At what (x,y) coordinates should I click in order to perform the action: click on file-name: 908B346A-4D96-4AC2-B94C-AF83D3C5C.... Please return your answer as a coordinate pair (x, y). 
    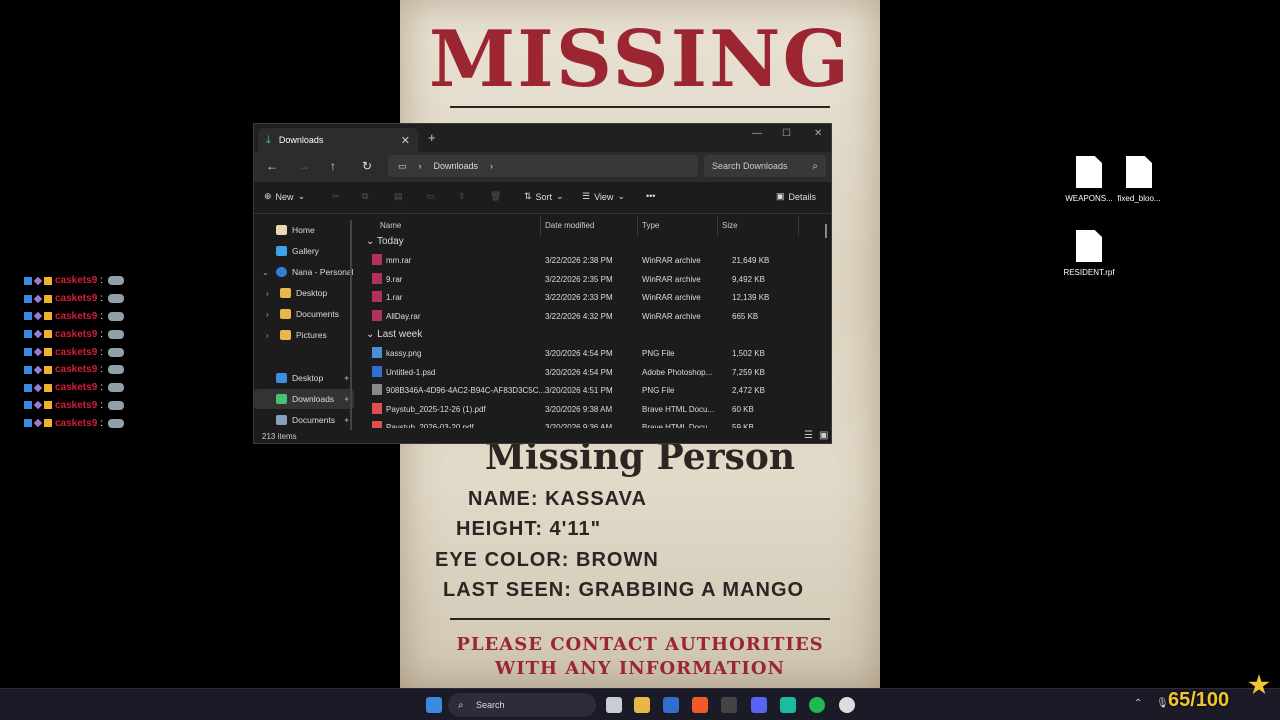
    Looking at the image, I should click on (466, 391).